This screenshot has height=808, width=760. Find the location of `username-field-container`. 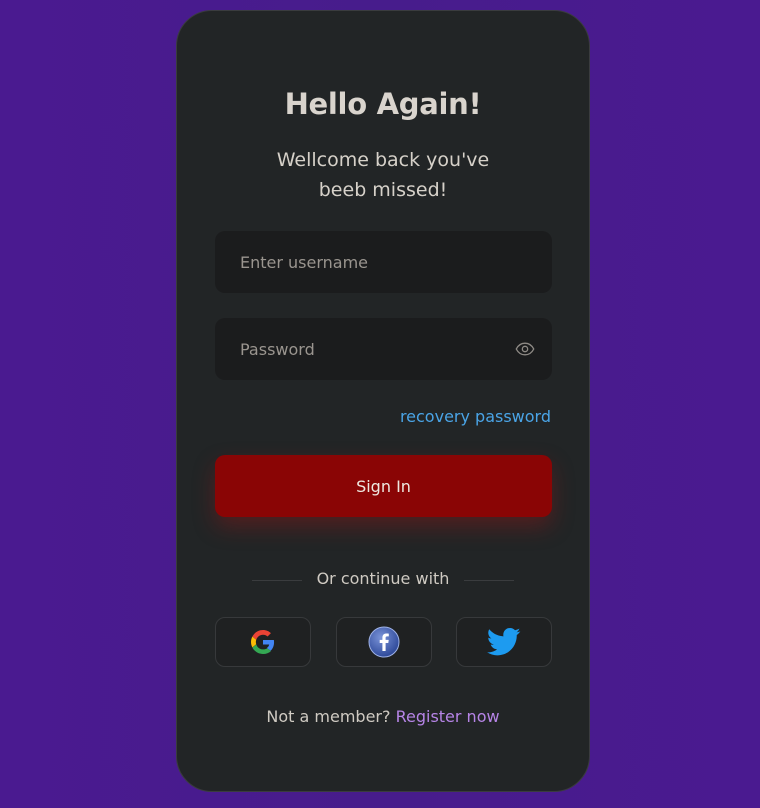

username-field-container is located at coordinates (383, 262).